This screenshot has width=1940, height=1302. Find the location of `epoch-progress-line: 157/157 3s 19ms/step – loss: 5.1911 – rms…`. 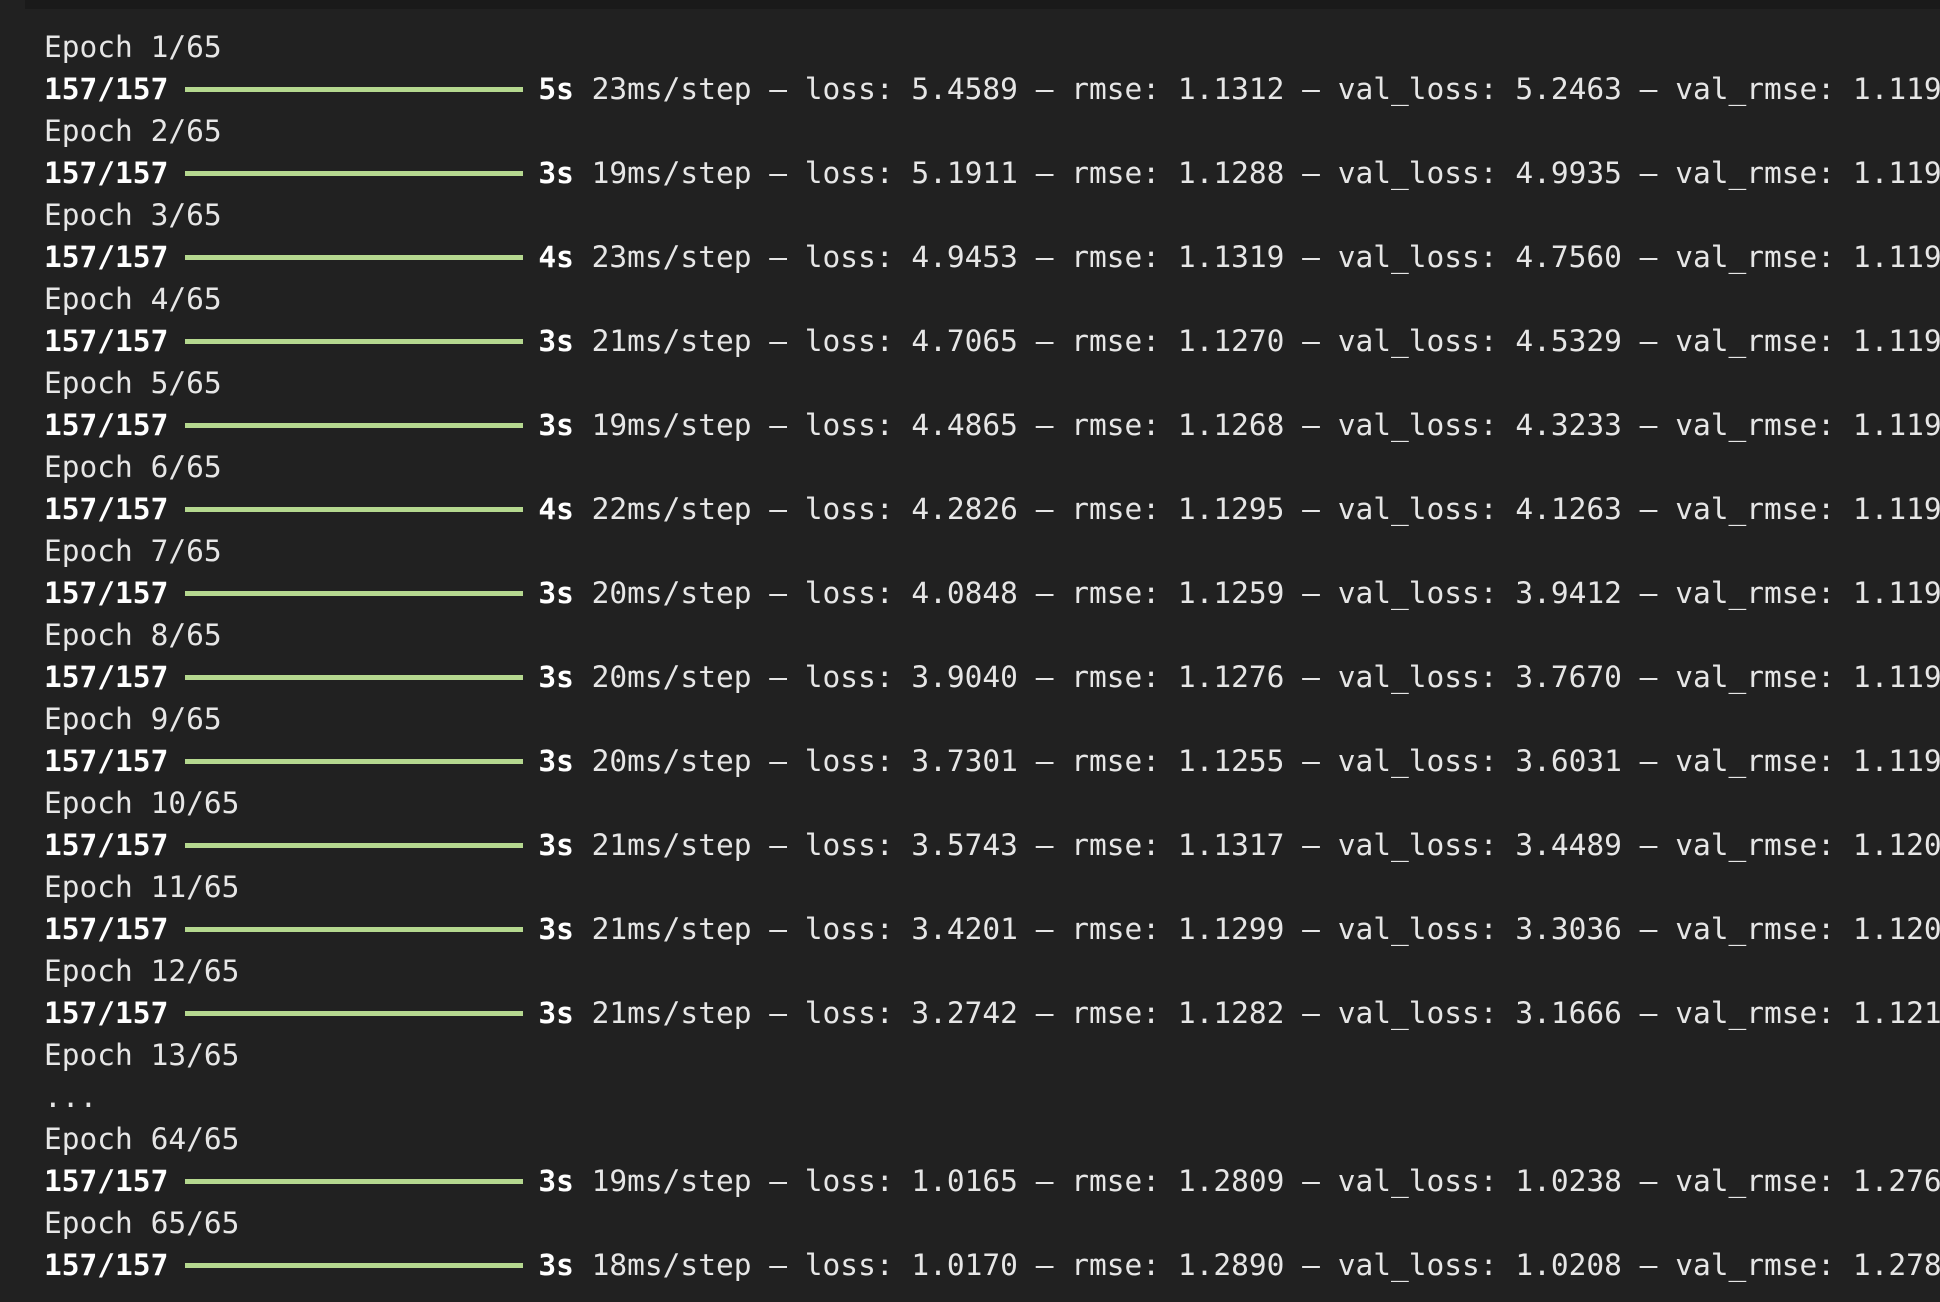

epoch-progress-line: 157/157 3s 19ms/step – loss: 5.1911 – rms… is located at coordinates (992, 173).